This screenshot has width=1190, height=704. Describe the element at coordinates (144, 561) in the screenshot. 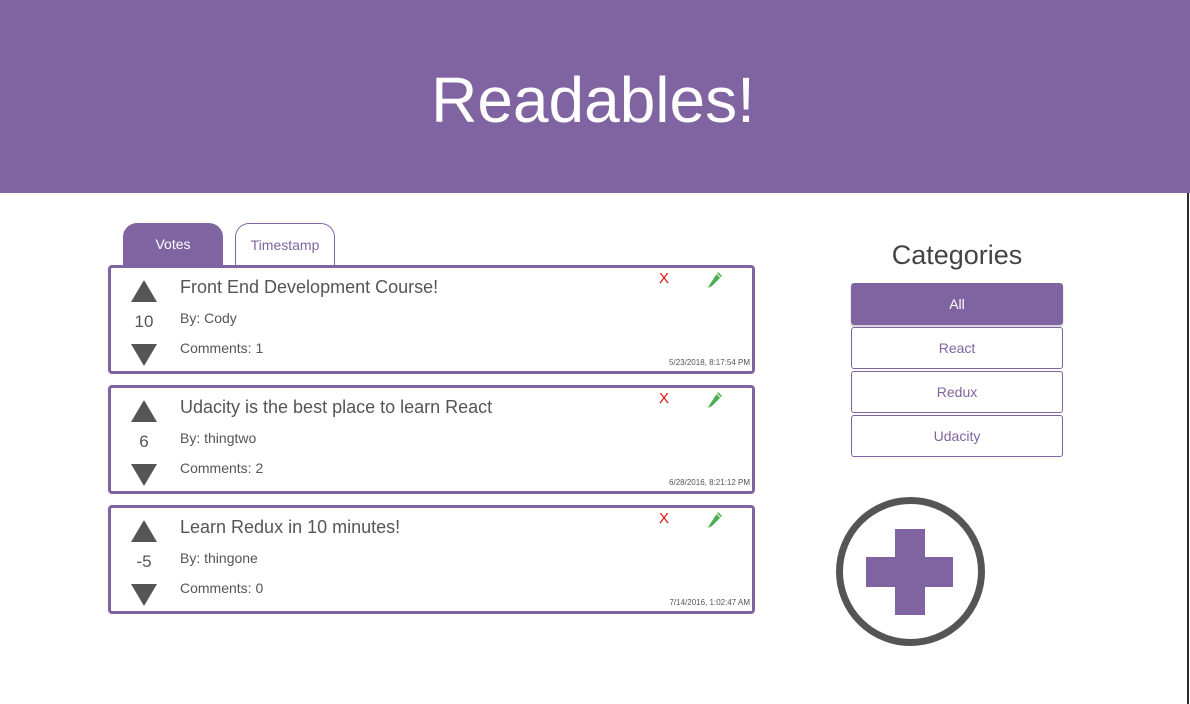

I see `vote-count: -5` at that location.